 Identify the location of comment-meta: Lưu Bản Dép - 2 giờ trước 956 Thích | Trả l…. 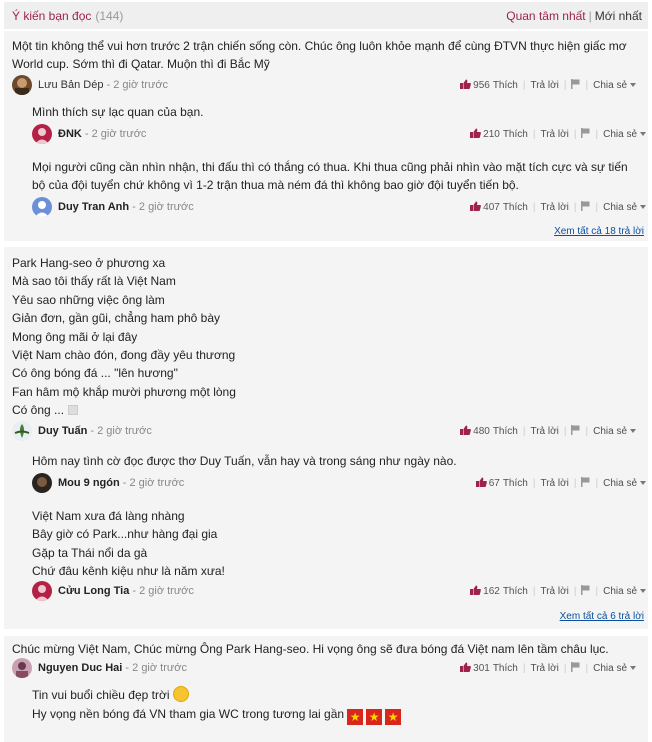
(327, 86).